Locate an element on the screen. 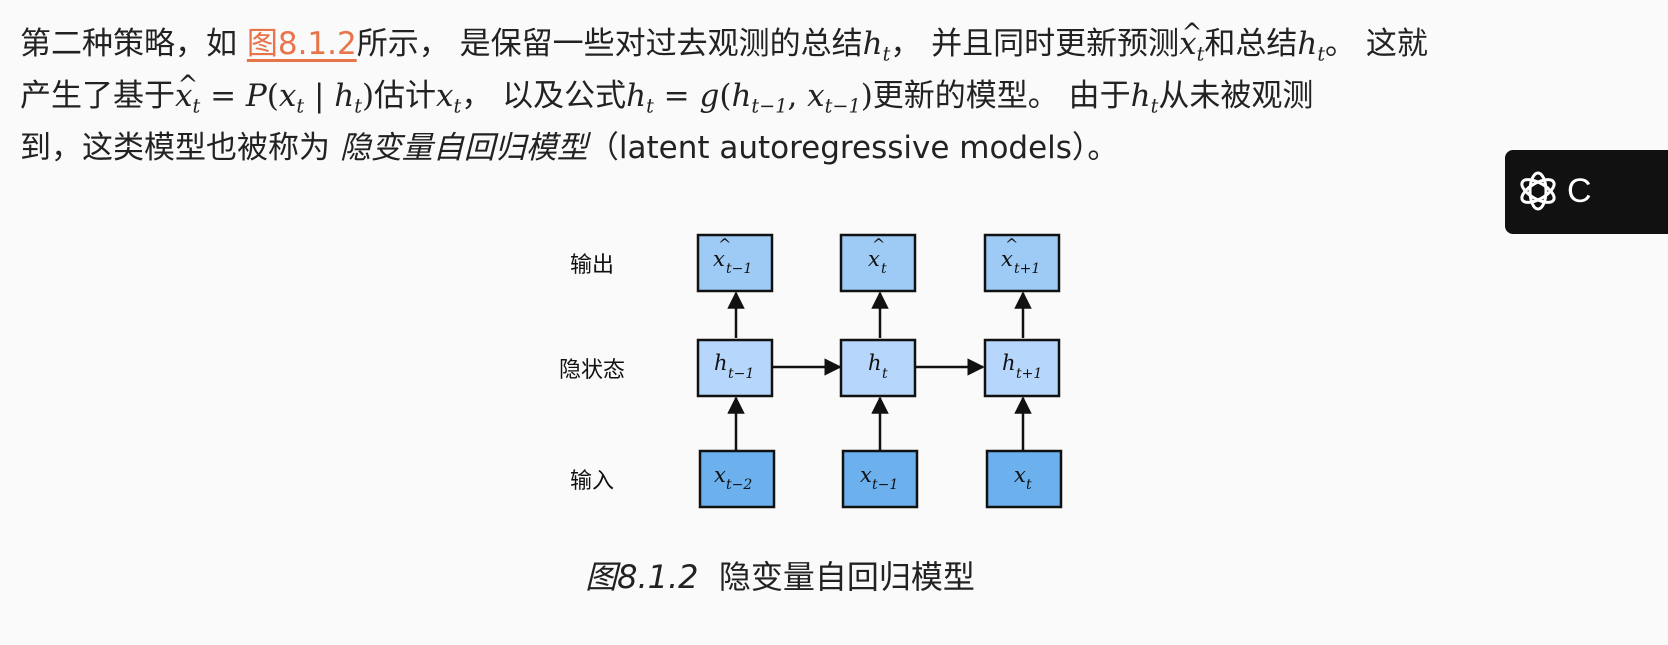  caption-text: 隐变量自回归模型 is located at coordinates (836, 577).